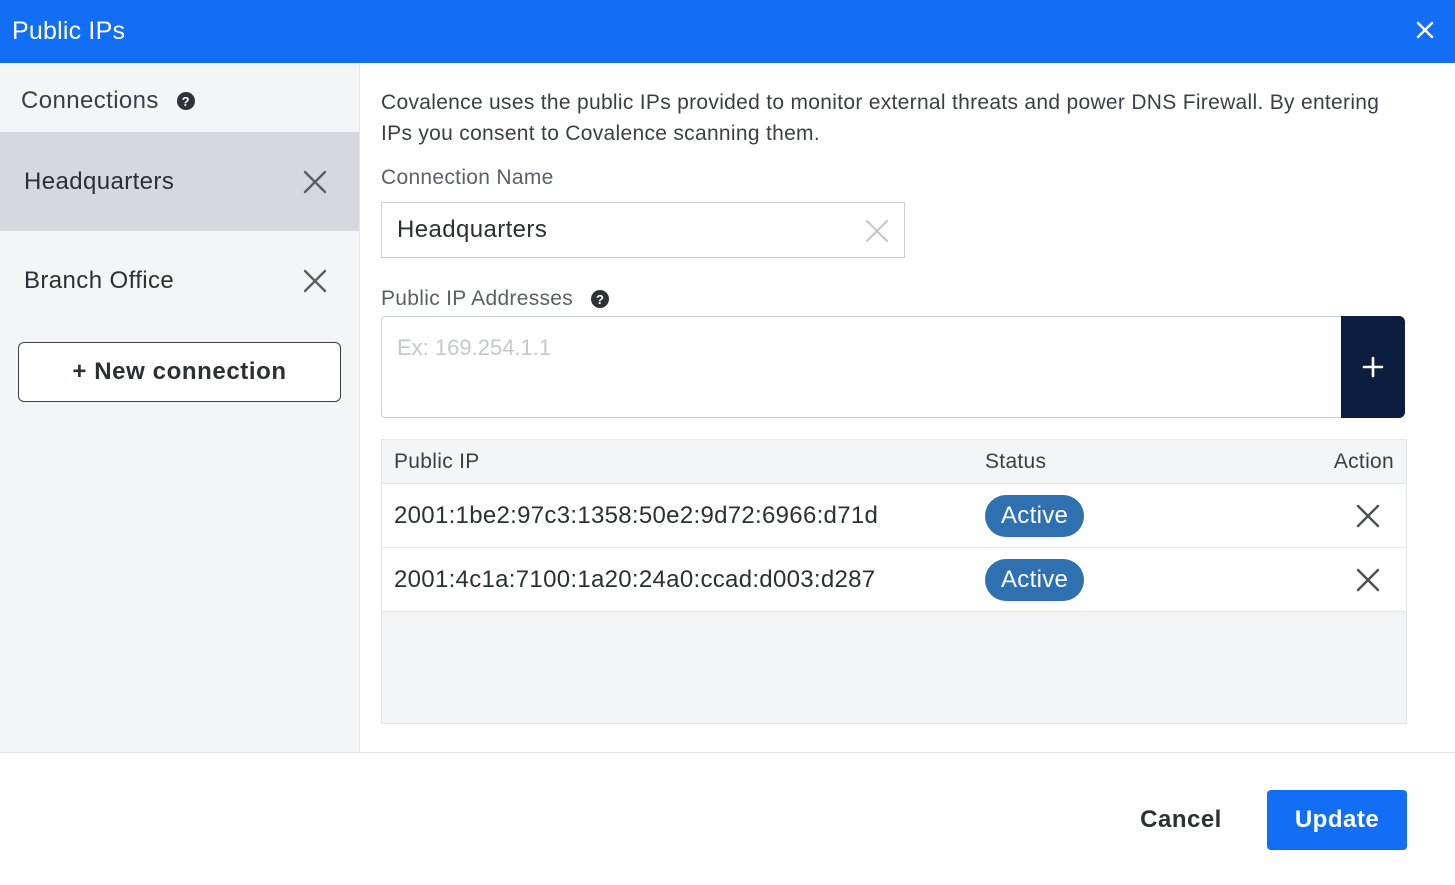 Image resolution: width=1455 pixels, height=885 pixels. Describe the element at coordinates (69, 31) in the screenshot. I see `dialog-title: Public IPs` at that location.